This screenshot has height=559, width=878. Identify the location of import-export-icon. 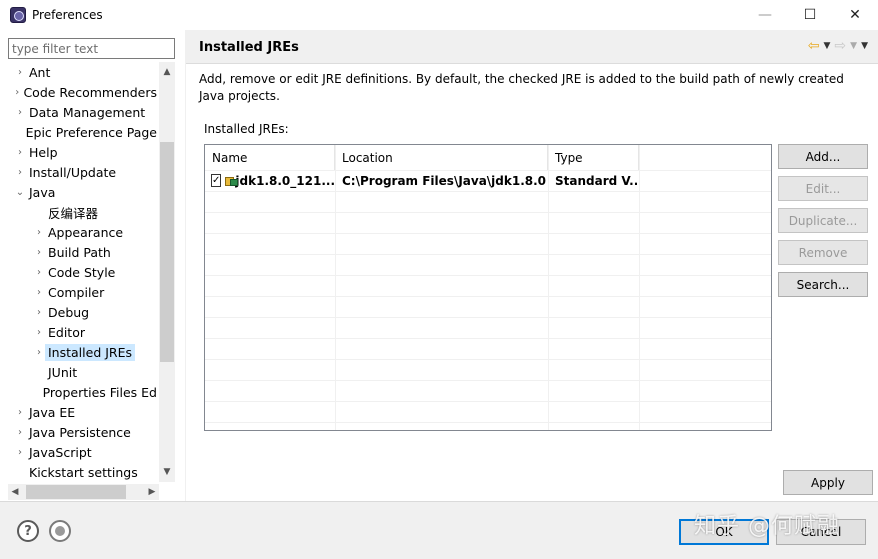
(60, 531).